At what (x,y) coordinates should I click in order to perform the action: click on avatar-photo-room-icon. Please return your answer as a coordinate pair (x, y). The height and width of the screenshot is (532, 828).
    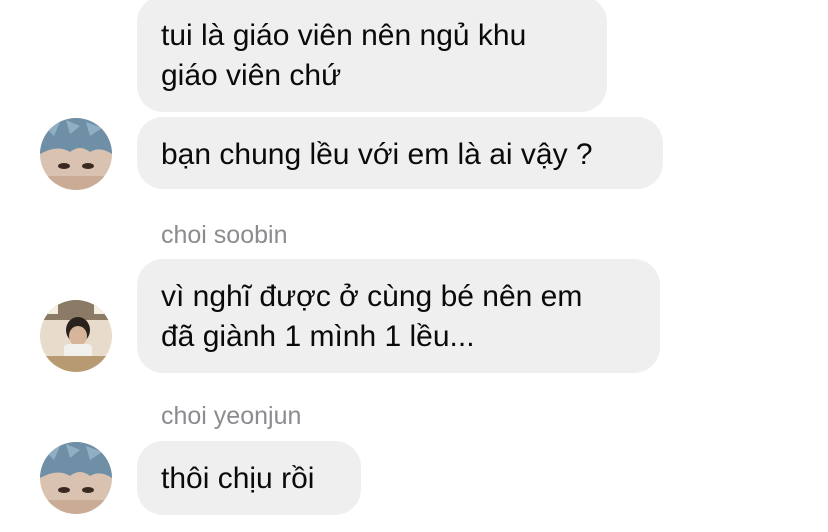
    Looking at the image, I should click on (76, 336).